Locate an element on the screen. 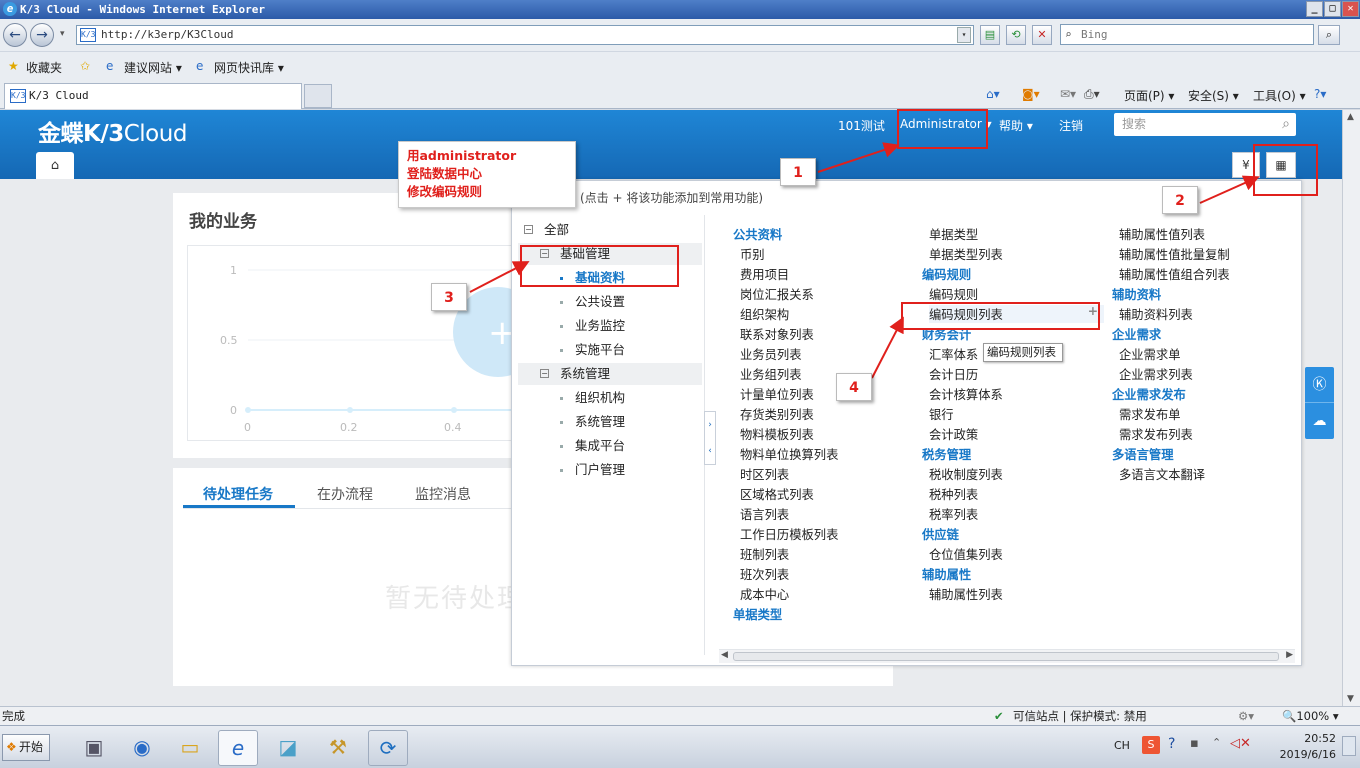 Image resolution: width=1360 pixels, height=768 pixels. tray-icon: ▪ is located at coordinates (1194, 743).